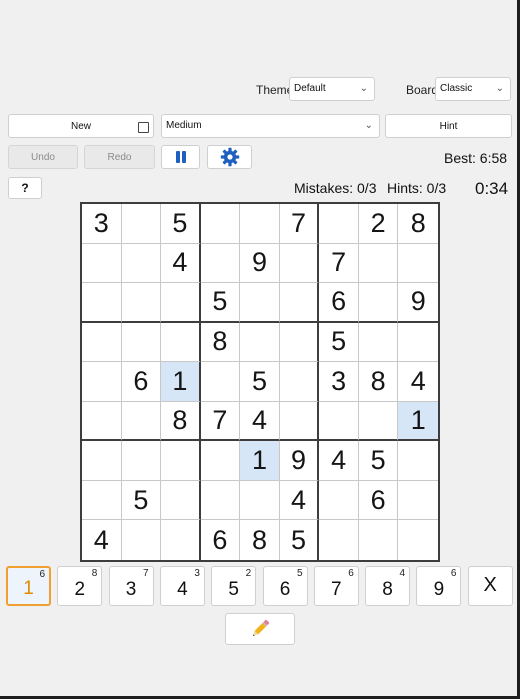  What do you see at coordinates (260, 629) in the screenshot?
I see `pencil-mode-button` at bounding box center [260, 629].